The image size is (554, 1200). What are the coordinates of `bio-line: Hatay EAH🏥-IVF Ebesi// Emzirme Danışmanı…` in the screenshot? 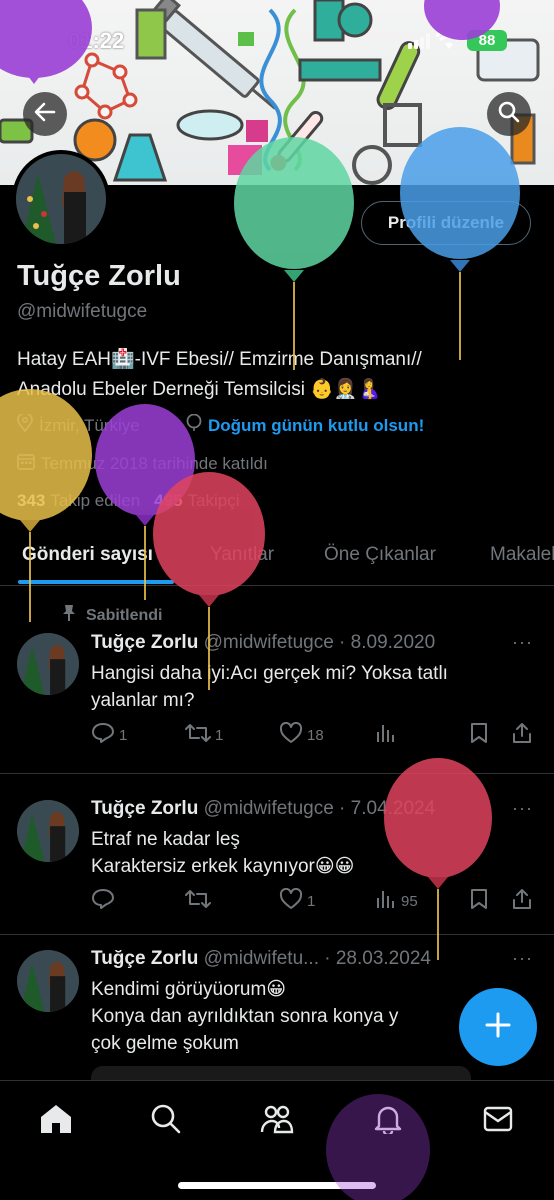 It's located at (219, 359).